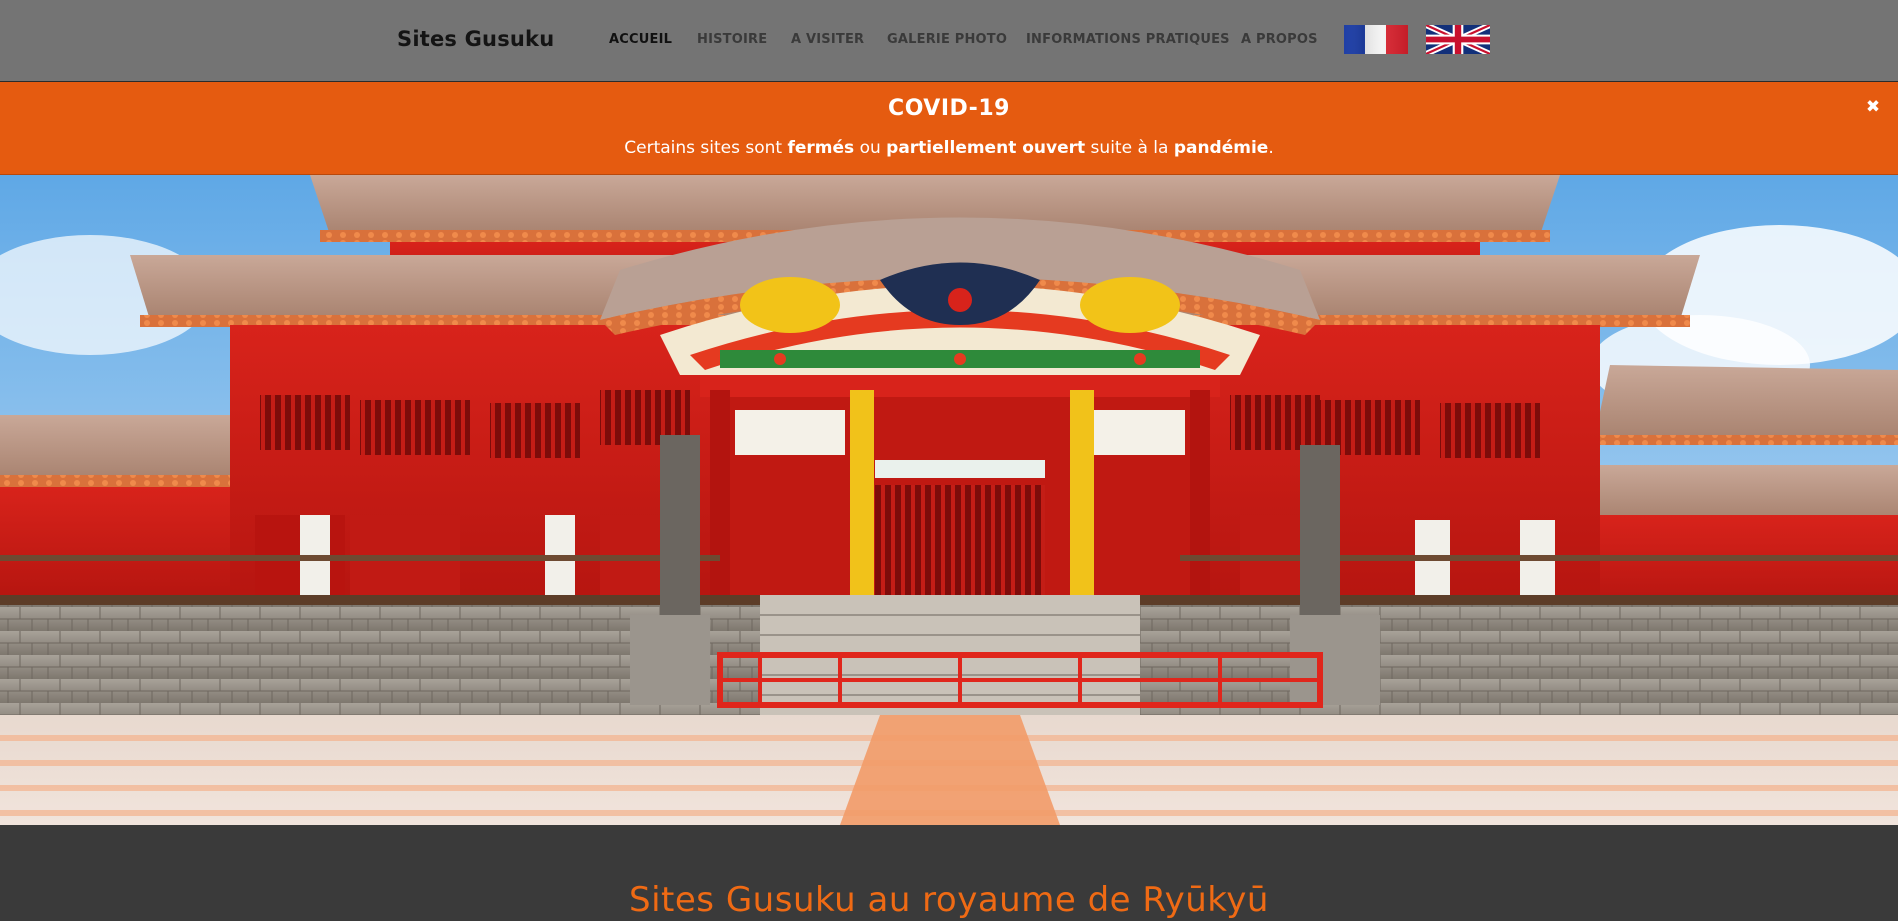  What do you see at coordinates (1376, 39) in the screenshot?
I see `french-flag-icon` at bounding box center [1376, 39].